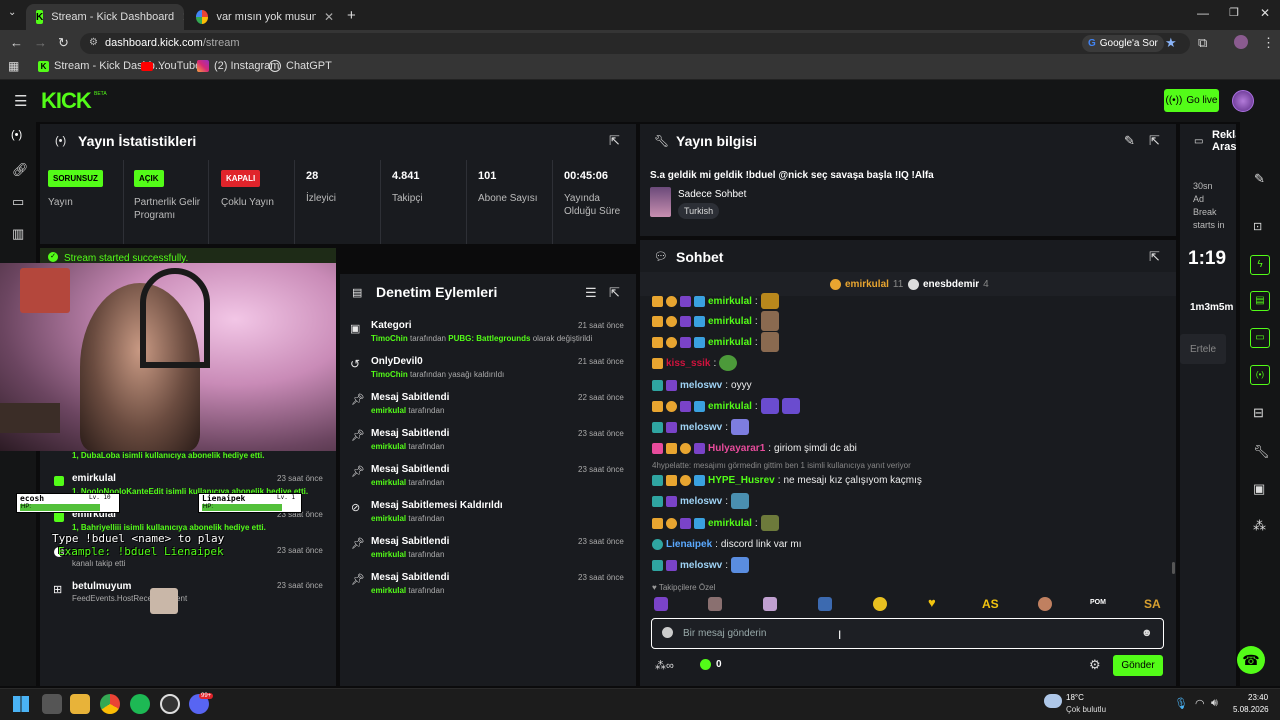 This screenshot has width=1280, height=720. Describe the element at coordinates (1259, 179) in the screenshot. I see `pencil-icon: ✎` at that location.